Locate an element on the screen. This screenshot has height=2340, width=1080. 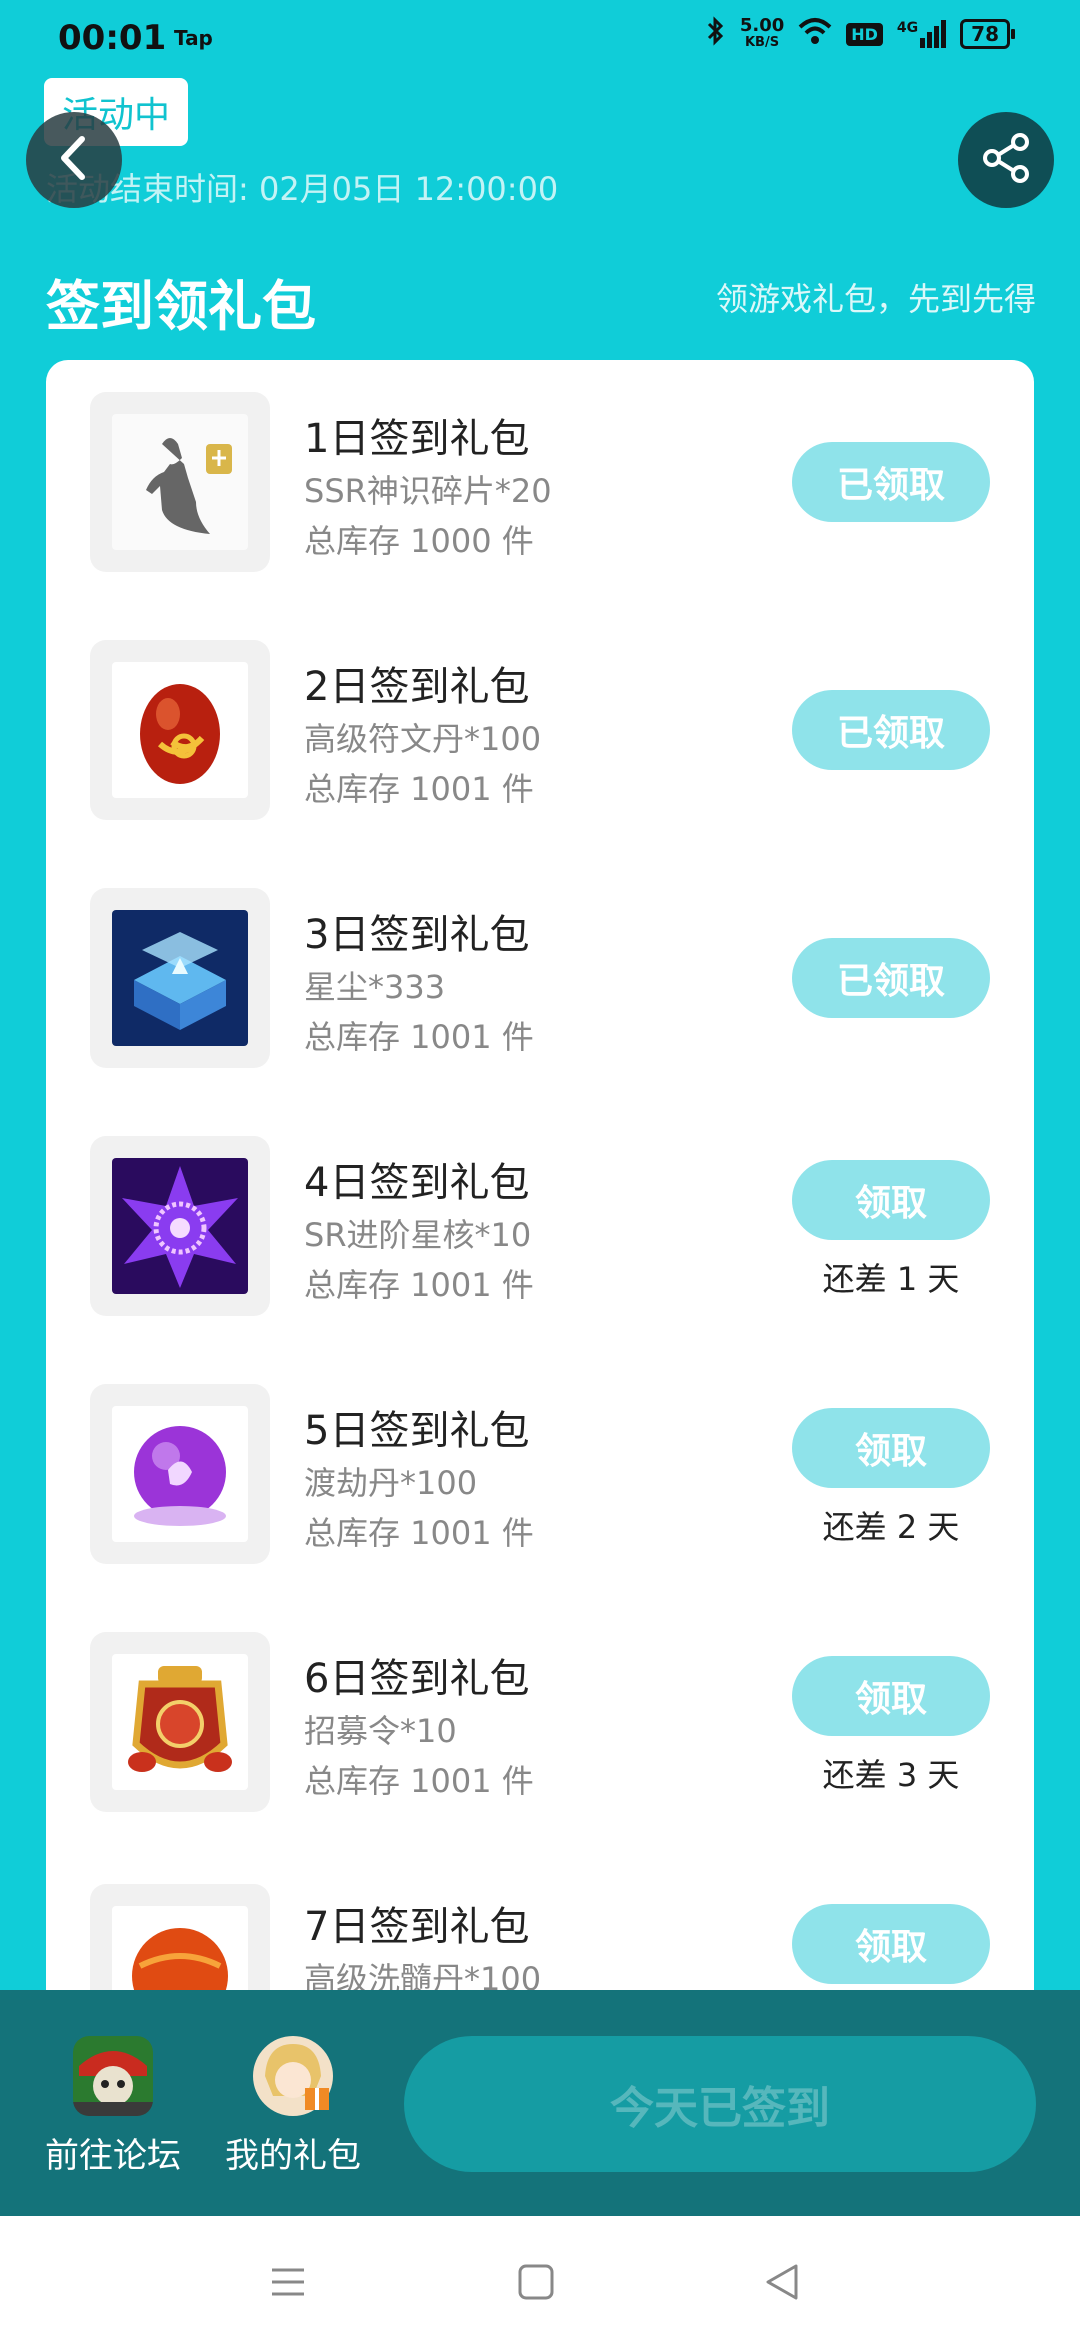
network-speed: 5.00 KB/S is located at coordinates (762, 34).